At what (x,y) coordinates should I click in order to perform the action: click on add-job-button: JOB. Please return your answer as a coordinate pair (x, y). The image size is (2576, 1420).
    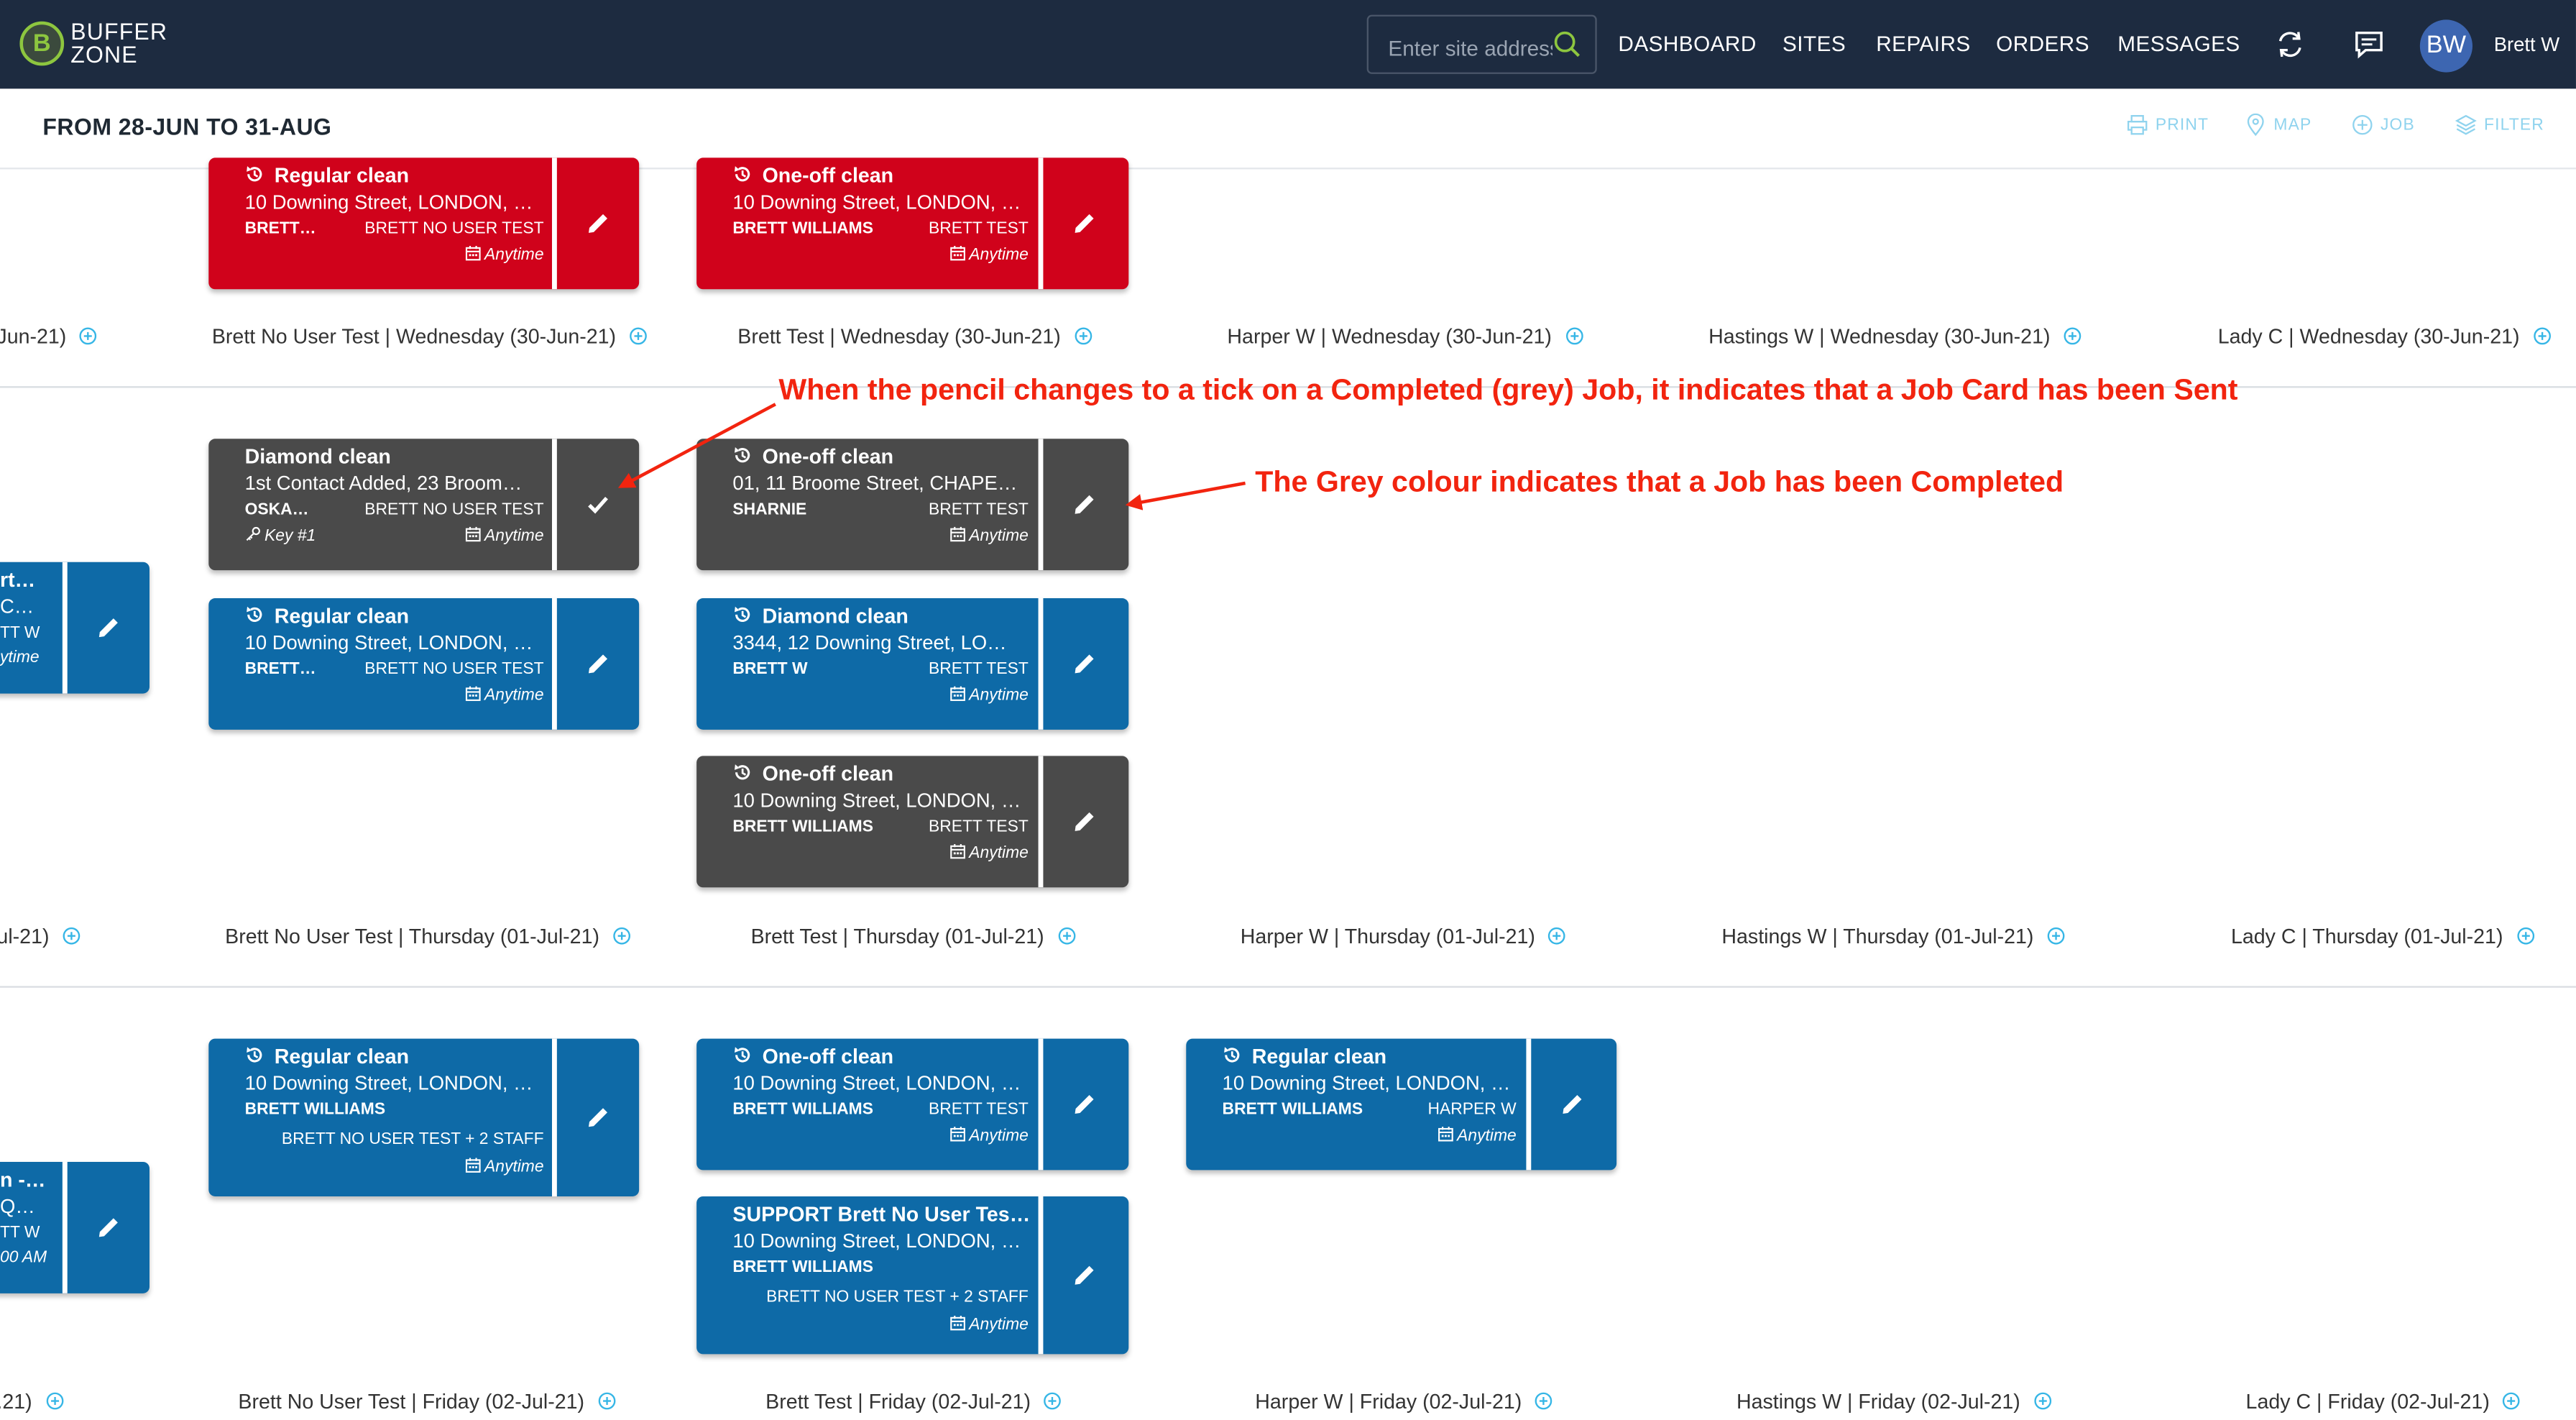
    Looking at the image, I should click on (2383, 124).